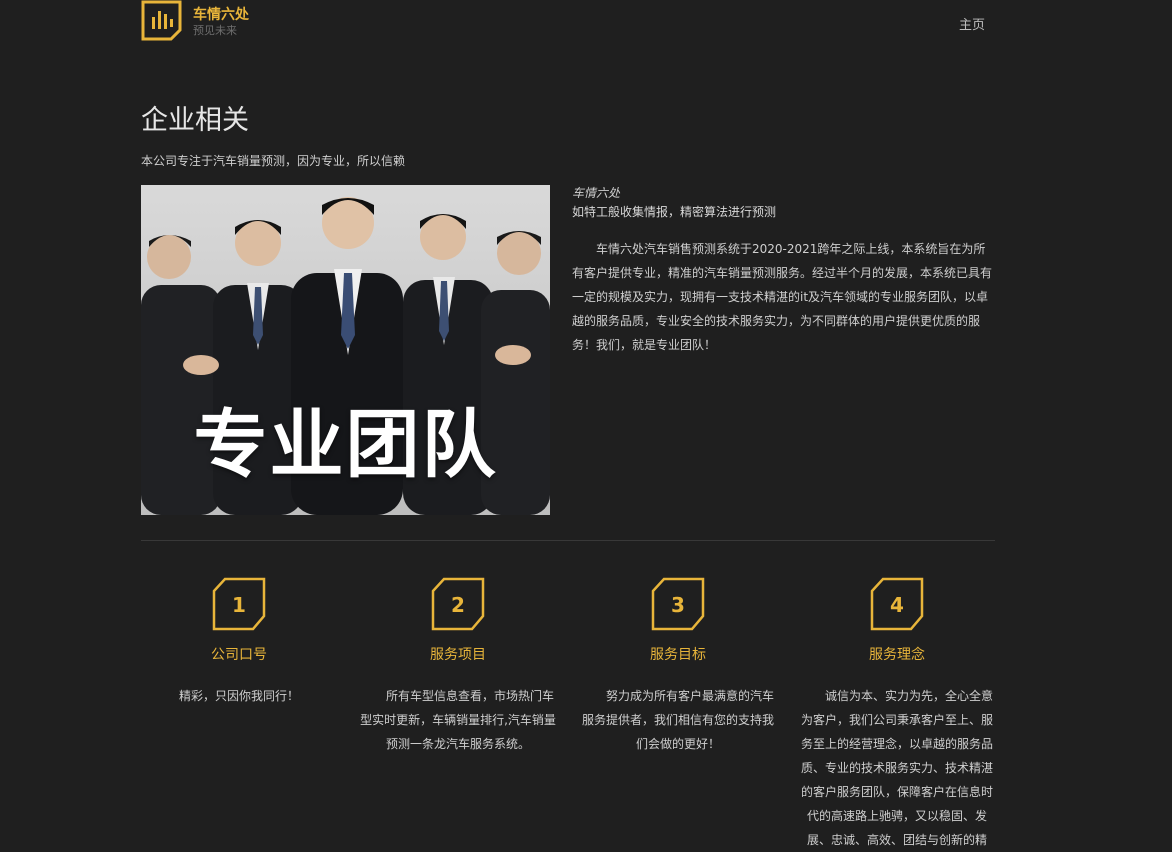 Image resolution: width=1172 pixels, height=852 pixels. Describe the element at coordinates (596, 193) in the screenshot. I see `side-brand: 车情六处` at that location.